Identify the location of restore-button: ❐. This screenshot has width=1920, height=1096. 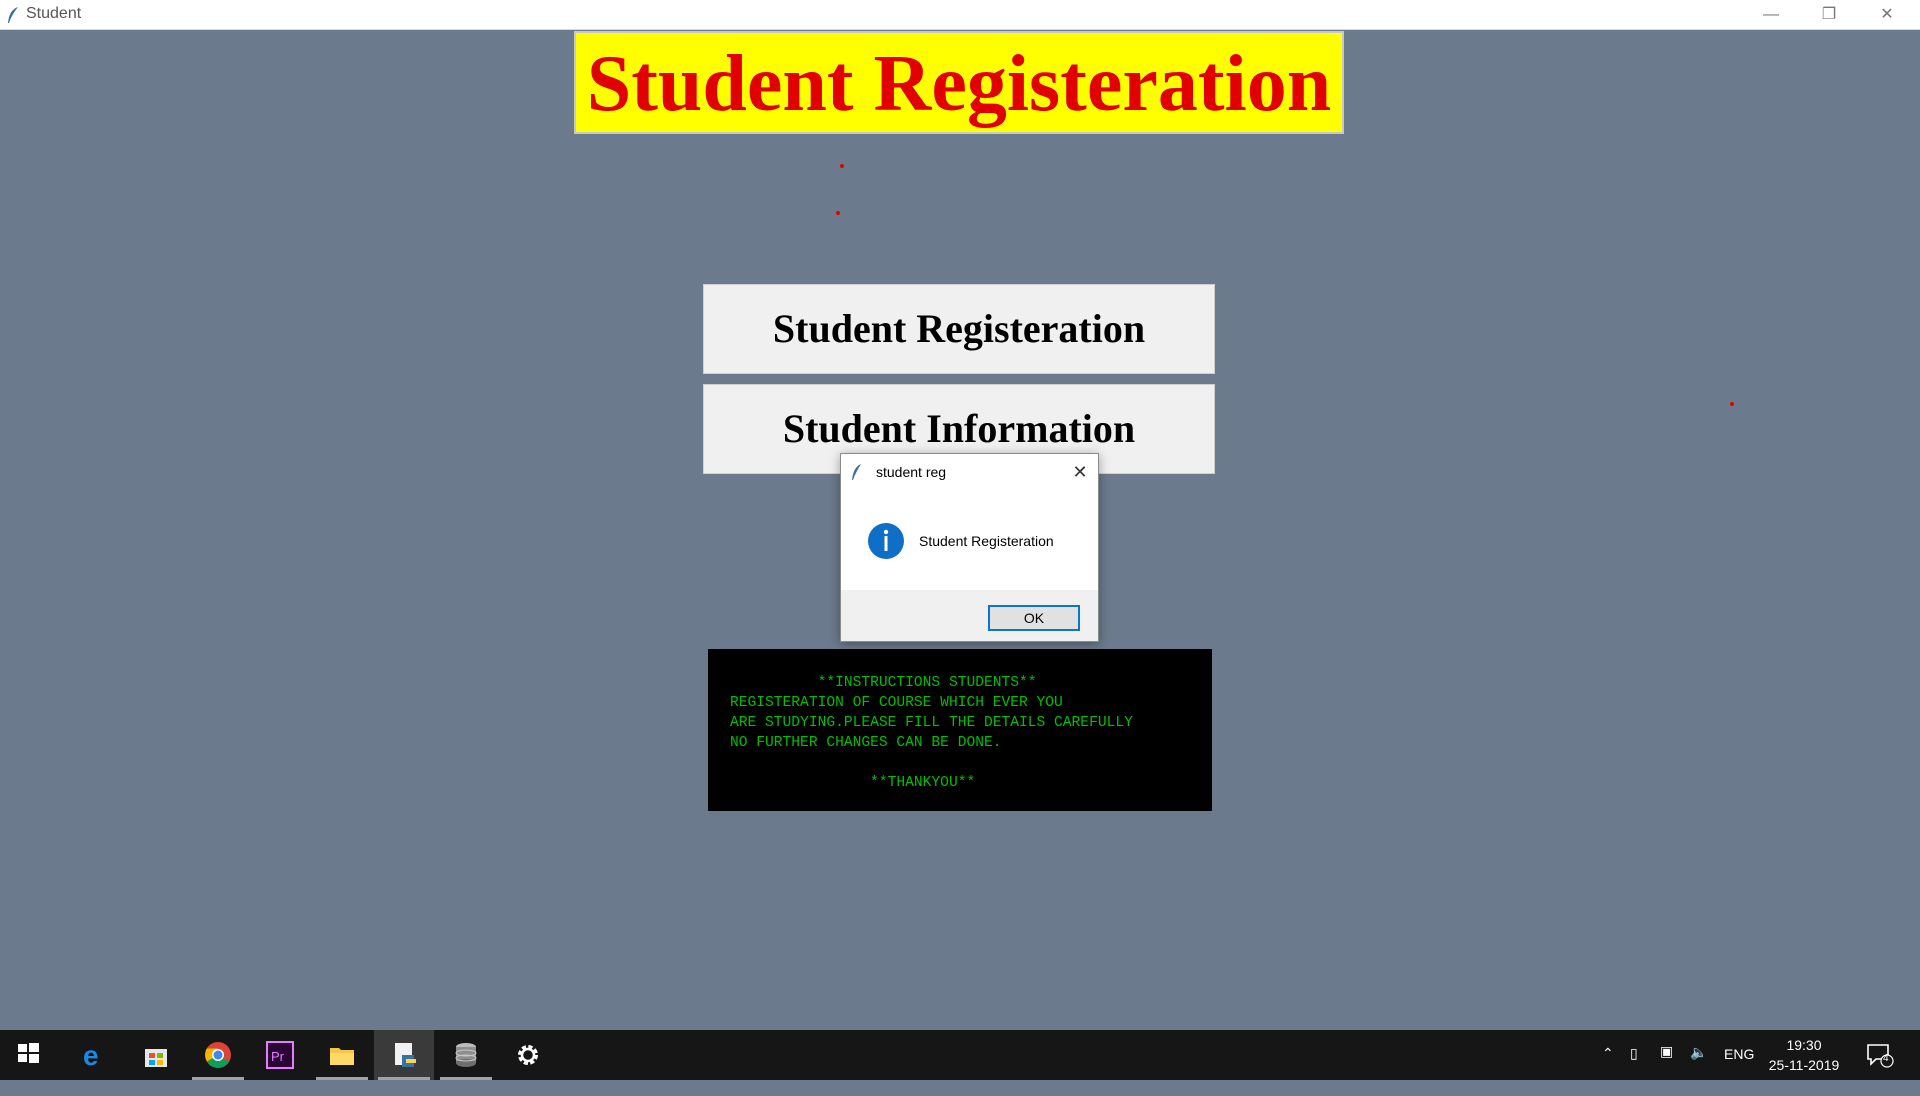
(1829, 14).